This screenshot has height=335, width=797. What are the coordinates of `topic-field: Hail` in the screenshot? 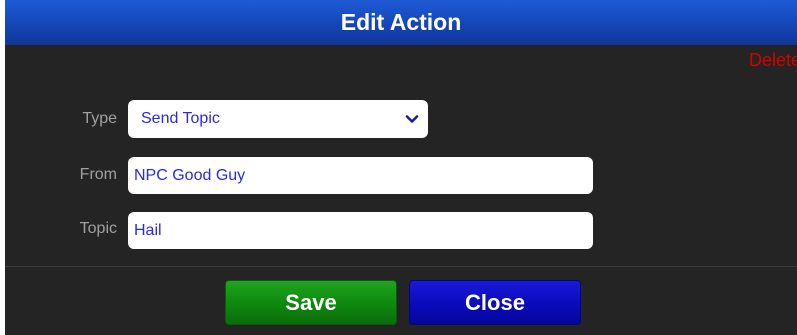 It's located at (360, 230).